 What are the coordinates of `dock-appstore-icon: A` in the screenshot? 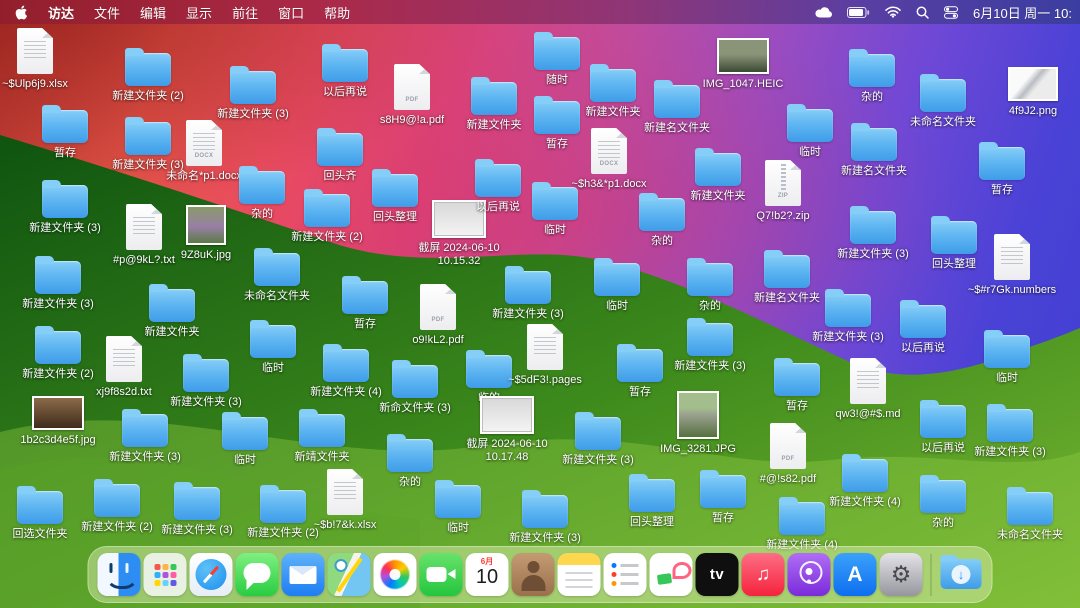 It's located at (855, 574).